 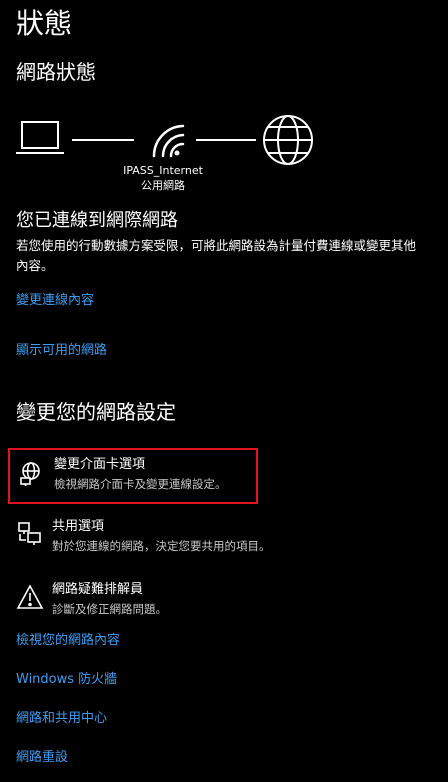 What do you see at coordinates (61, 351) in the screenshot?
I see `show-available-networks-link: 顯示可用的網路` at bounding box center [61, 351].